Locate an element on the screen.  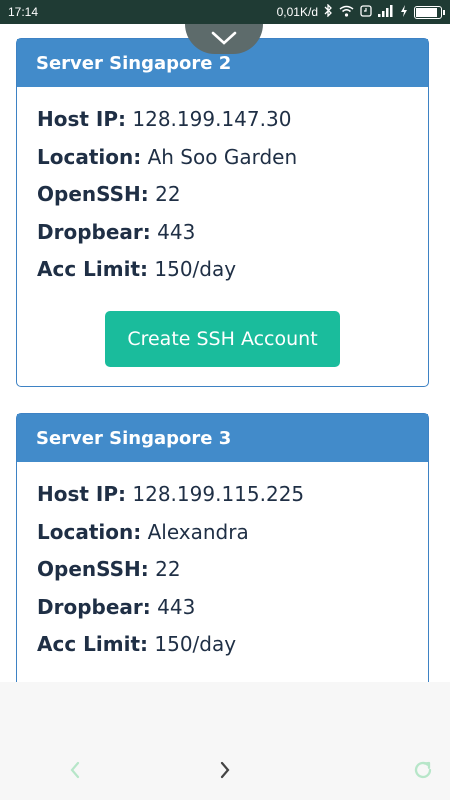
status-bar: 17:14 0,01K/d is located at coordinates (225, 12).